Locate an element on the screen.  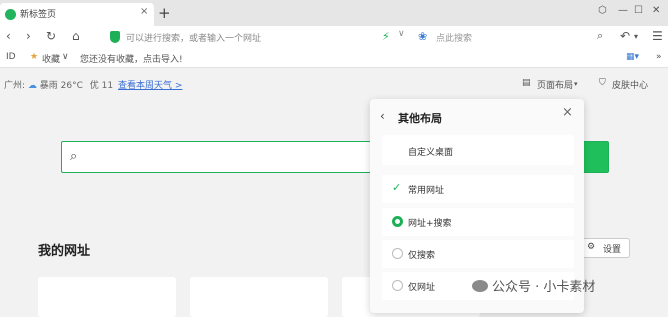
layout-option-common-sites: ✓ 常用网址 is located at coordinates (478, 189).